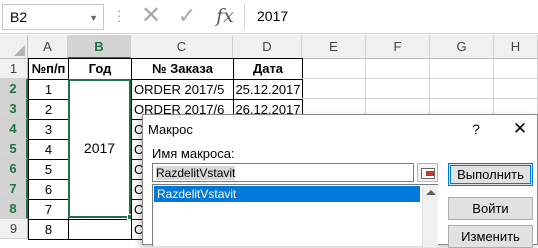 The image size is (538, 248). Describe the element at coordinates (93, 18) in the screenshot. I see `chevron-down-icon: ▼` at that location.